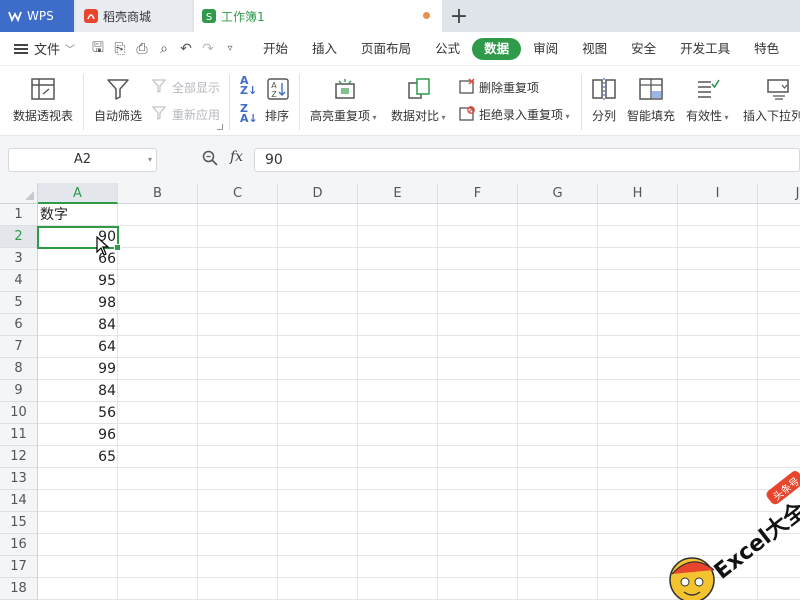  What do you see at coordinates (19, 369) in the screenshot?
I see `row-header: 8` at bounding box center [19, 369].